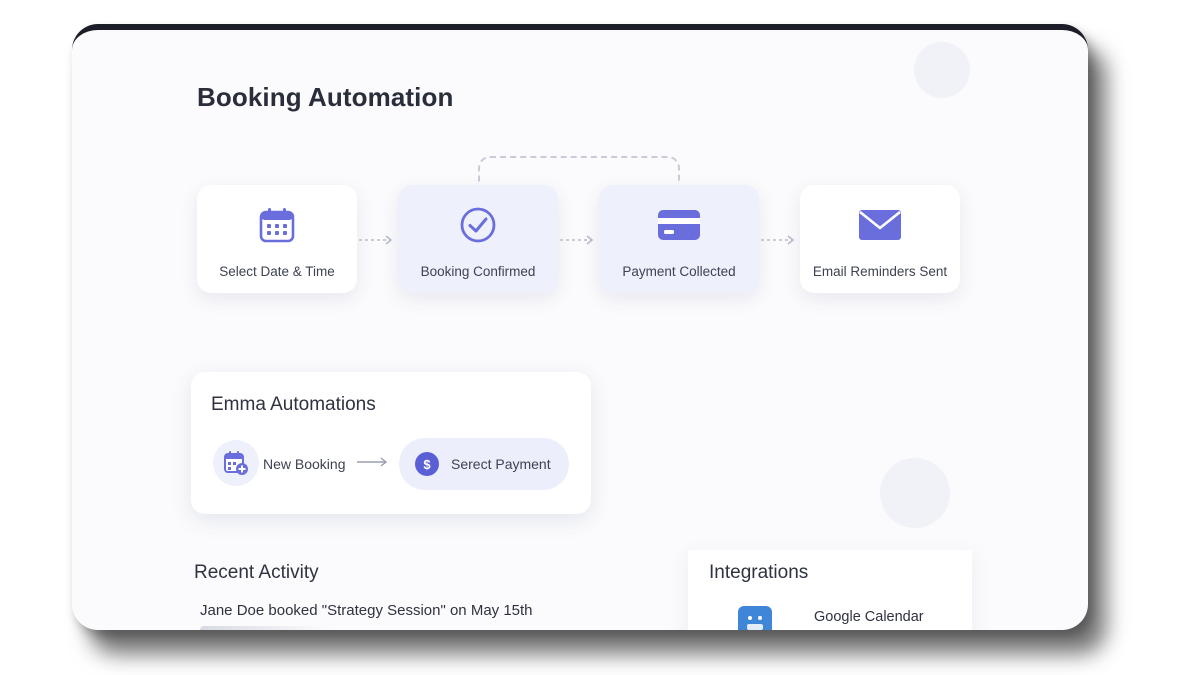  What do you see at coordinates (579, 170) in the screenshot?
I see `workflow-loop-connector` at bounding box center [579, 170].